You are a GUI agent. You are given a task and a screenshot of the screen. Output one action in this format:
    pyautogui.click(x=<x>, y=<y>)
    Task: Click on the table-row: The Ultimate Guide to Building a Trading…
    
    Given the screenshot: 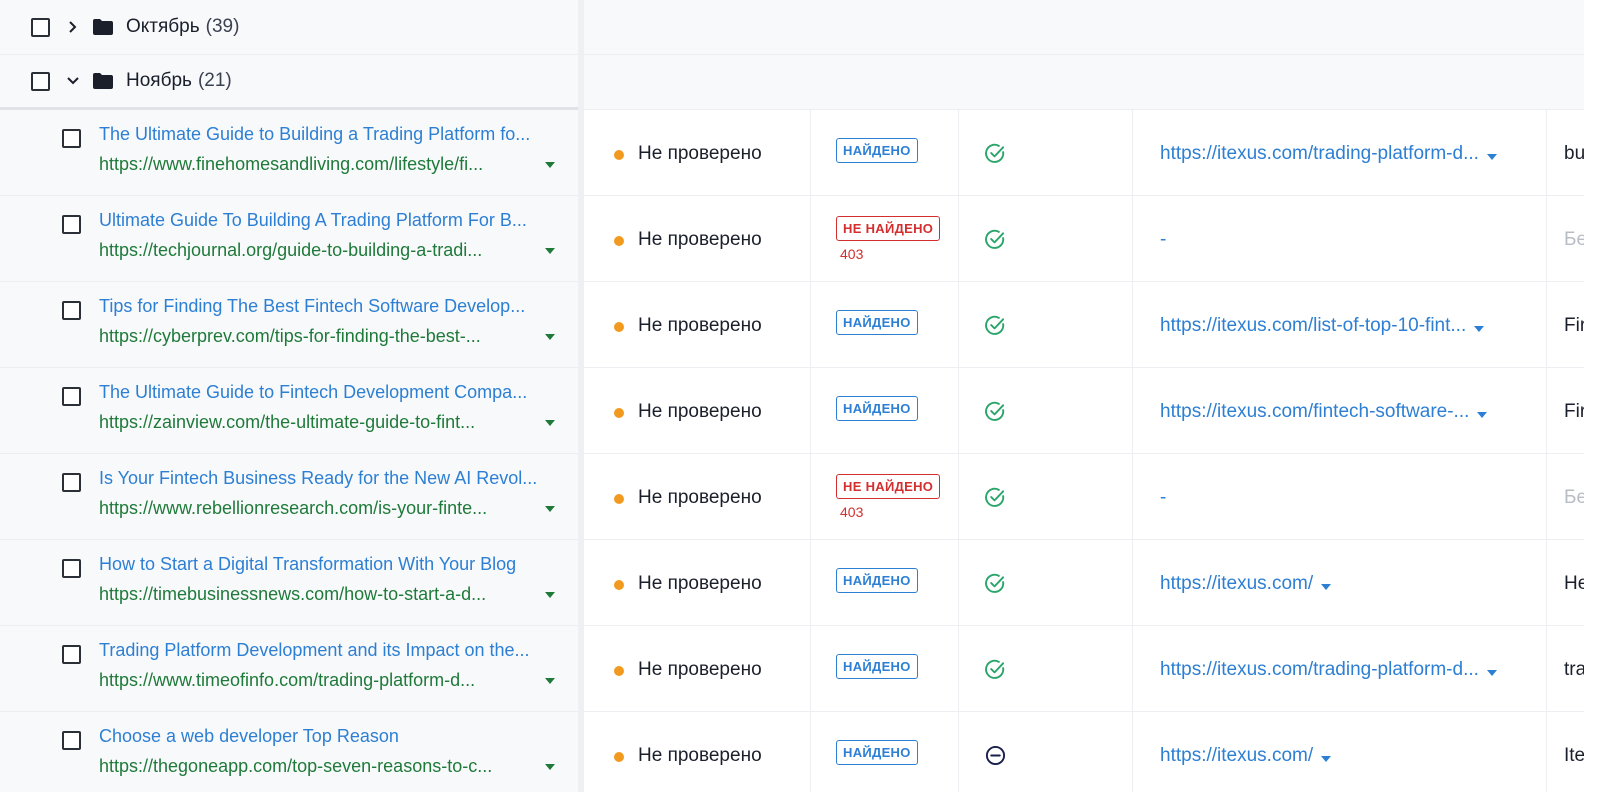 What is the action you would take?
    pyautogui.click(x=289, y=153)
    